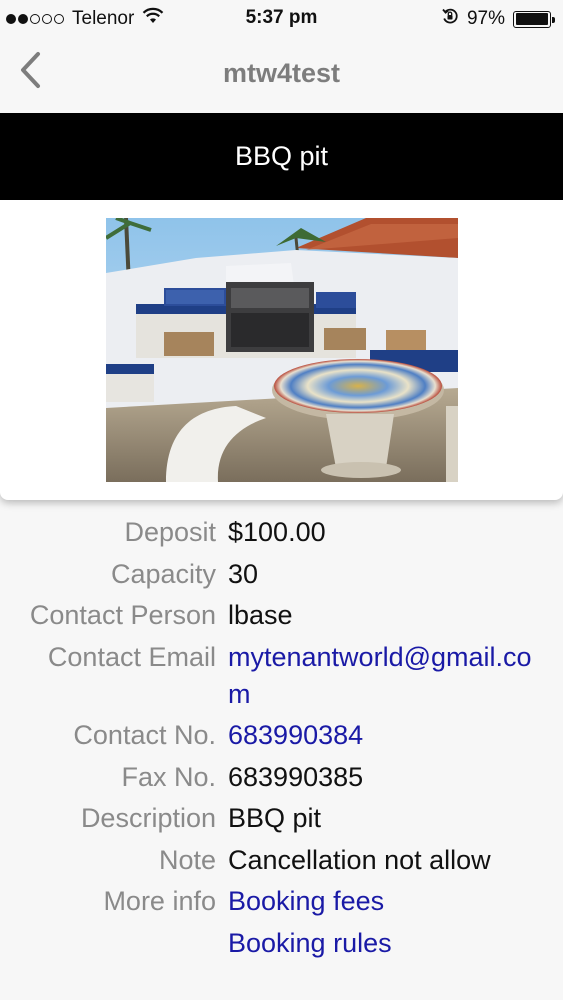  What do you see at coordinates (317, 943) in the screenshot?
I see `booking-rules-link: Booking rules` at bounding box center [317, 943].